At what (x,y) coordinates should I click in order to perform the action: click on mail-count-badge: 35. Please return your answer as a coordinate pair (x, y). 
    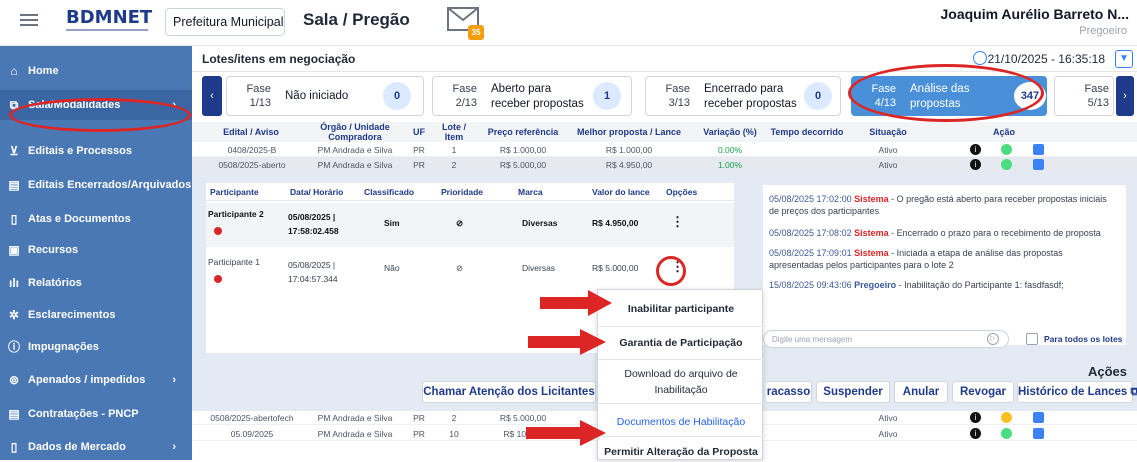
    Looking at the image, I should click on (476, 32).